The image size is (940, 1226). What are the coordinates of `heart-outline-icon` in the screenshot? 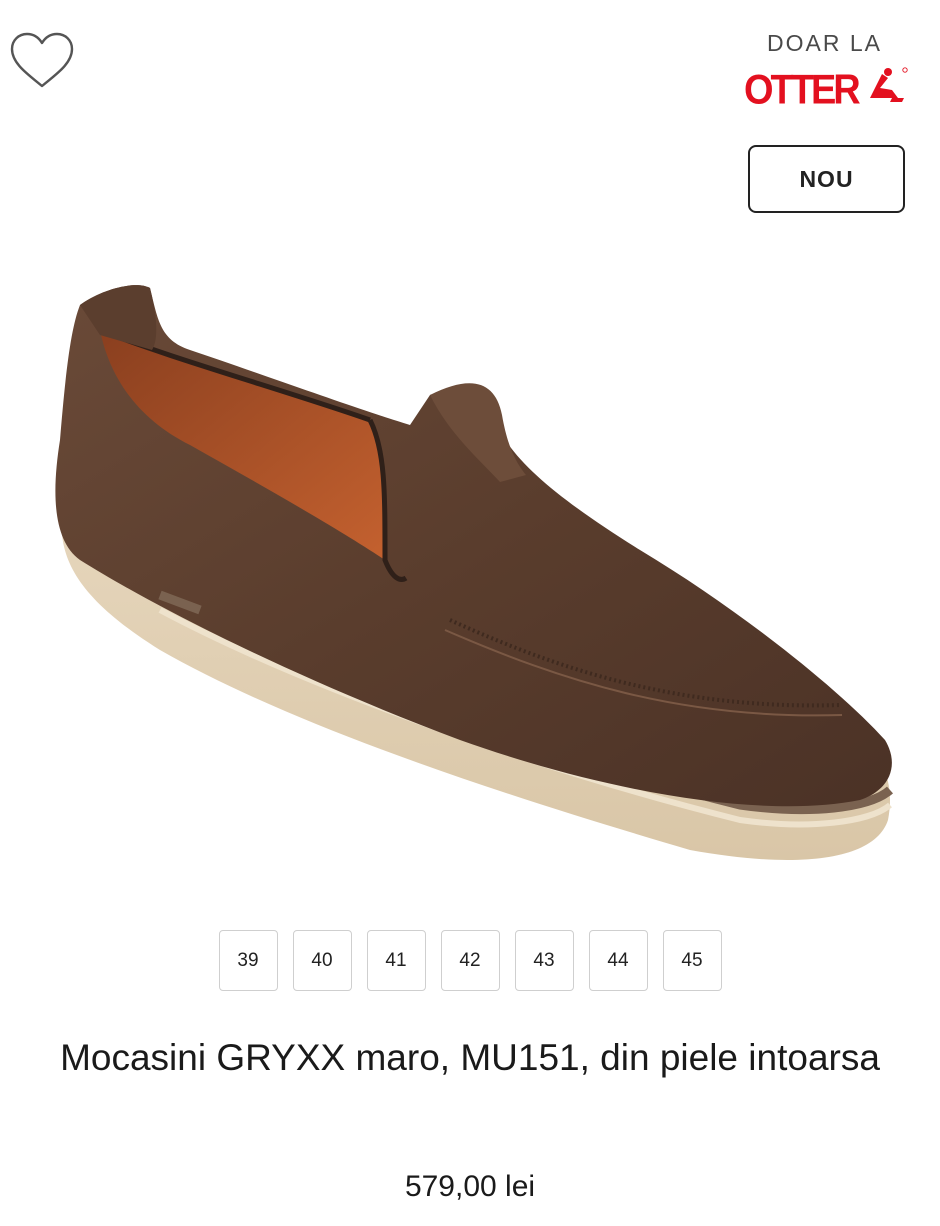 It's located at (42, 60).